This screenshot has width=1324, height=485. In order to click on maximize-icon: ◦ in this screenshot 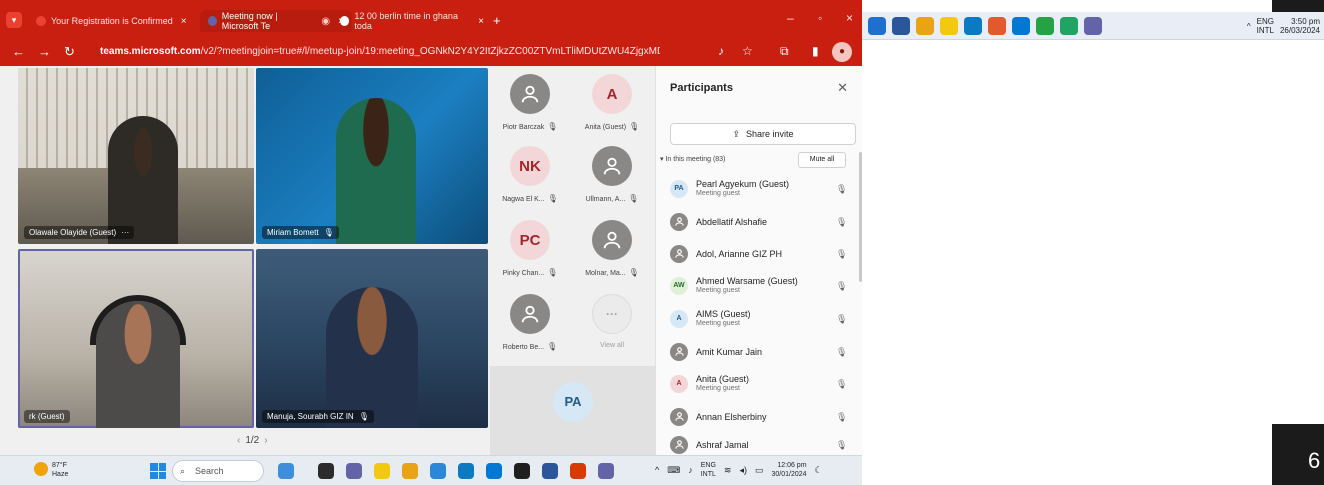, I will do `click(820, 18)`.